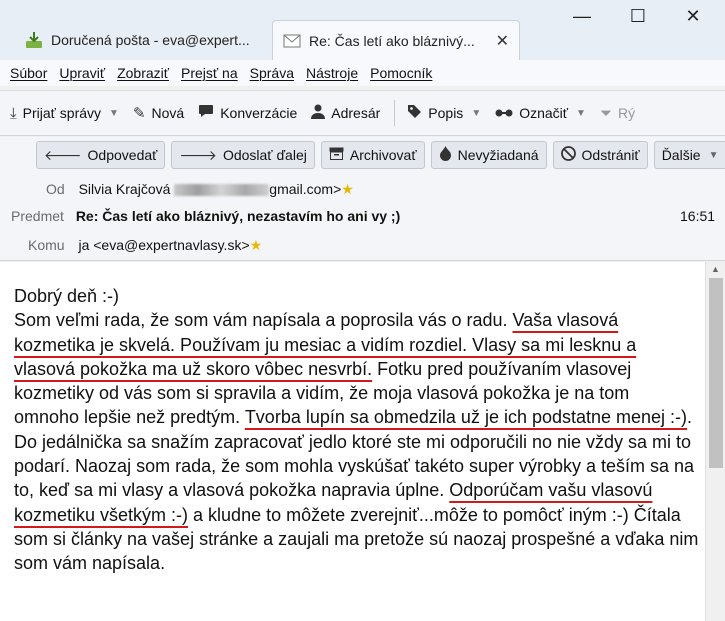 The height and width of the screenshot is (621, 725). I want to click on reply-arrow-icon: 🡐, so click(63, 154).